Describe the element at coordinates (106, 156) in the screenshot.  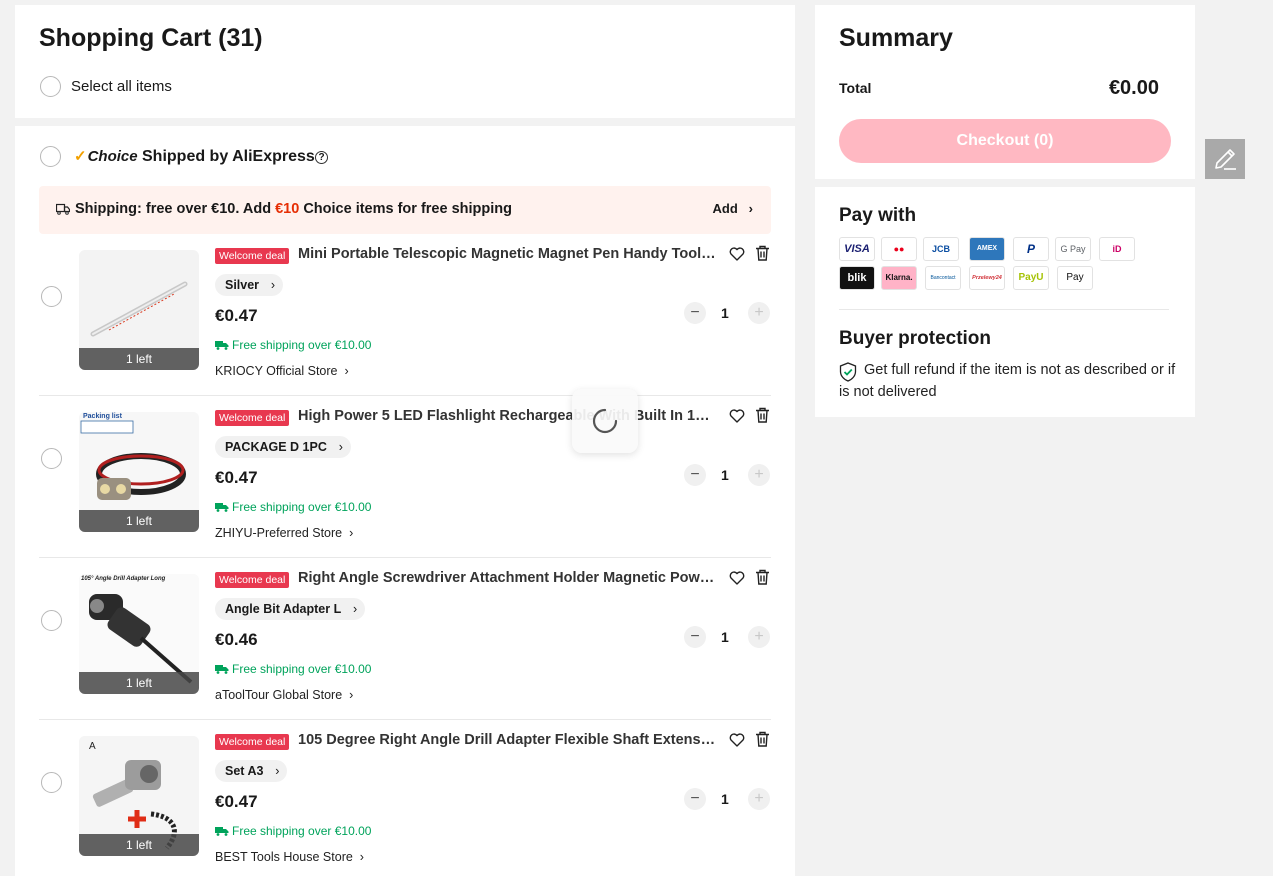
I see `choice-logo: ✓Choice` at that location.